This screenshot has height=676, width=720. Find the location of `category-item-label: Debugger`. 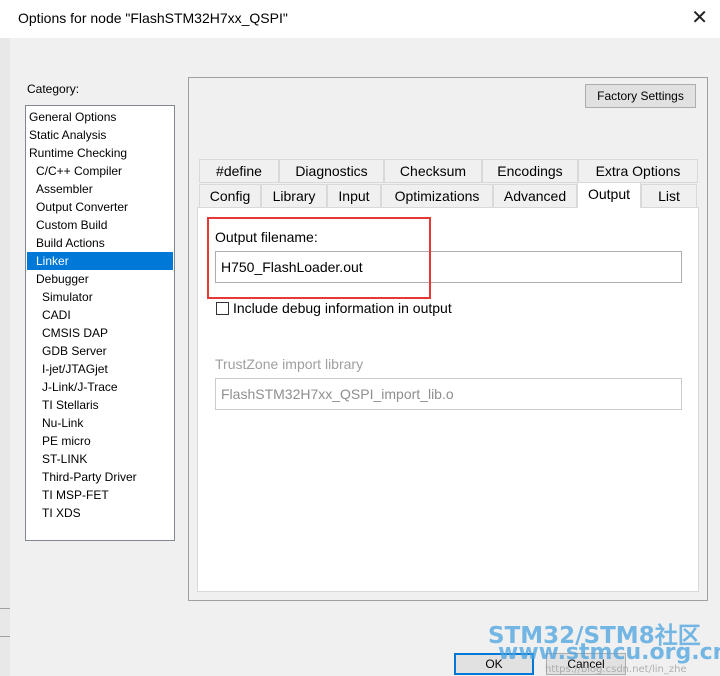

category-item-label: Debugger is located at coordinates (62, 279).